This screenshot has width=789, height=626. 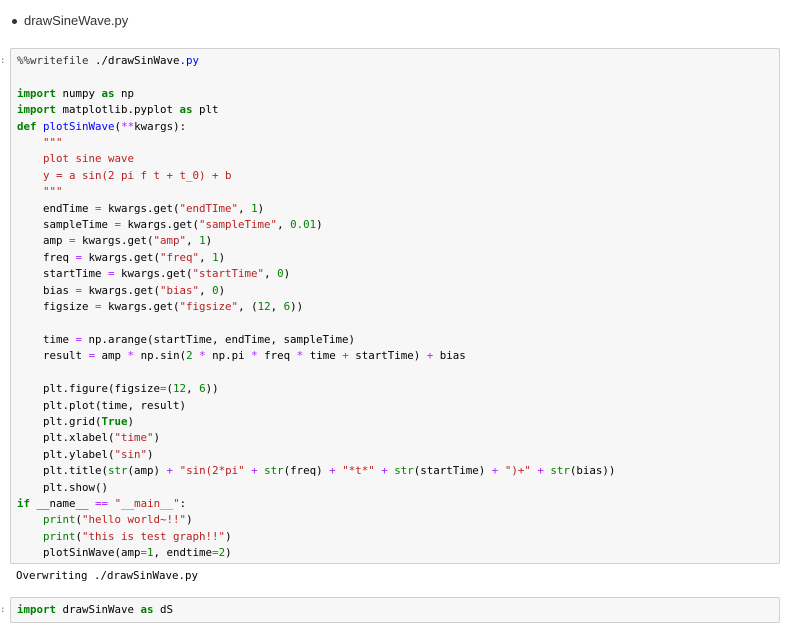 What do you see at coordinates (107, 575) in the screenshot?
I see `cell-output: Overwriting ./drawSinWave.py` at bounding box center [107, 575].